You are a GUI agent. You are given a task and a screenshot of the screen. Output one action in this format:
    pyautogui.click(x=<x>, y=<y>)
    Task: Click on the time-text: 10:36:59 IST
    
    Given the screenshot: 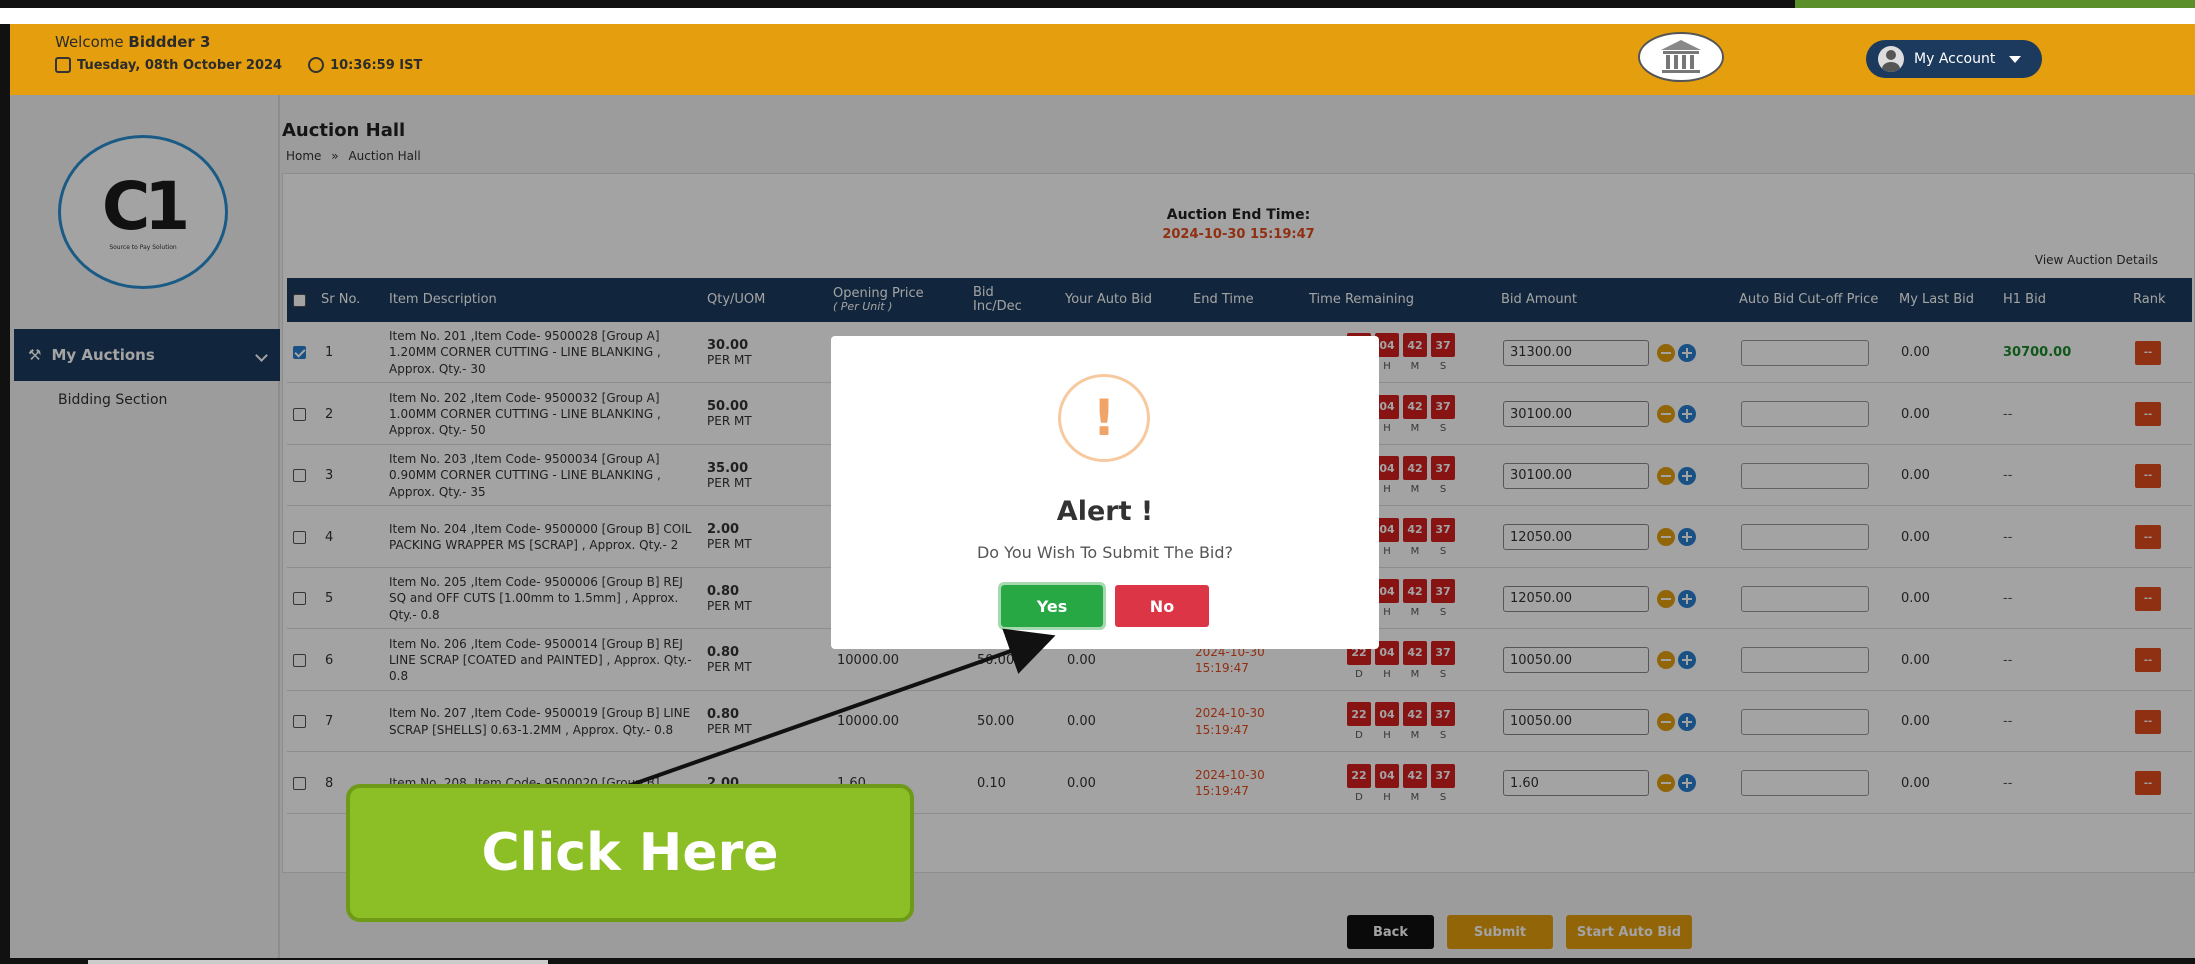 What is the action you would take?
    pyautogui.click(x=376, y=65)
    